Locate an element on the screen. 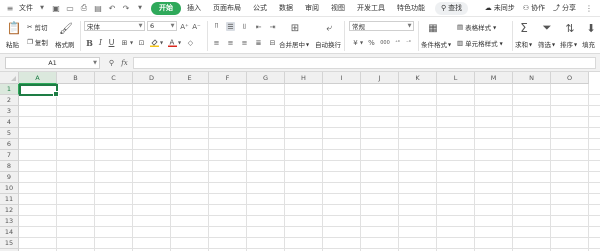 This screenshot has width=600, height=251. row-header-7: 7 is located at coordinates (9, 155).